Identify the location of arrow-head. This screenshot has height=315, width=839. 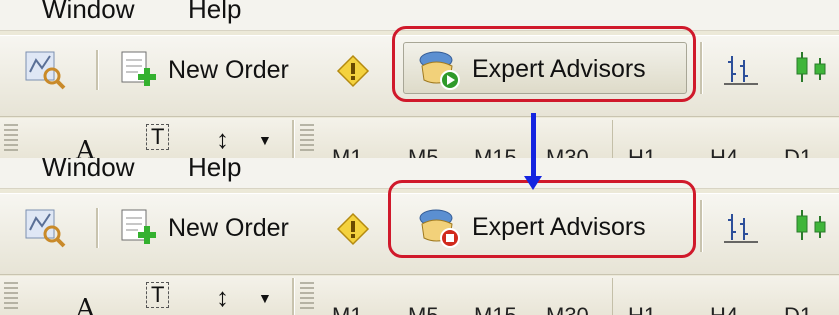
(533, 183).